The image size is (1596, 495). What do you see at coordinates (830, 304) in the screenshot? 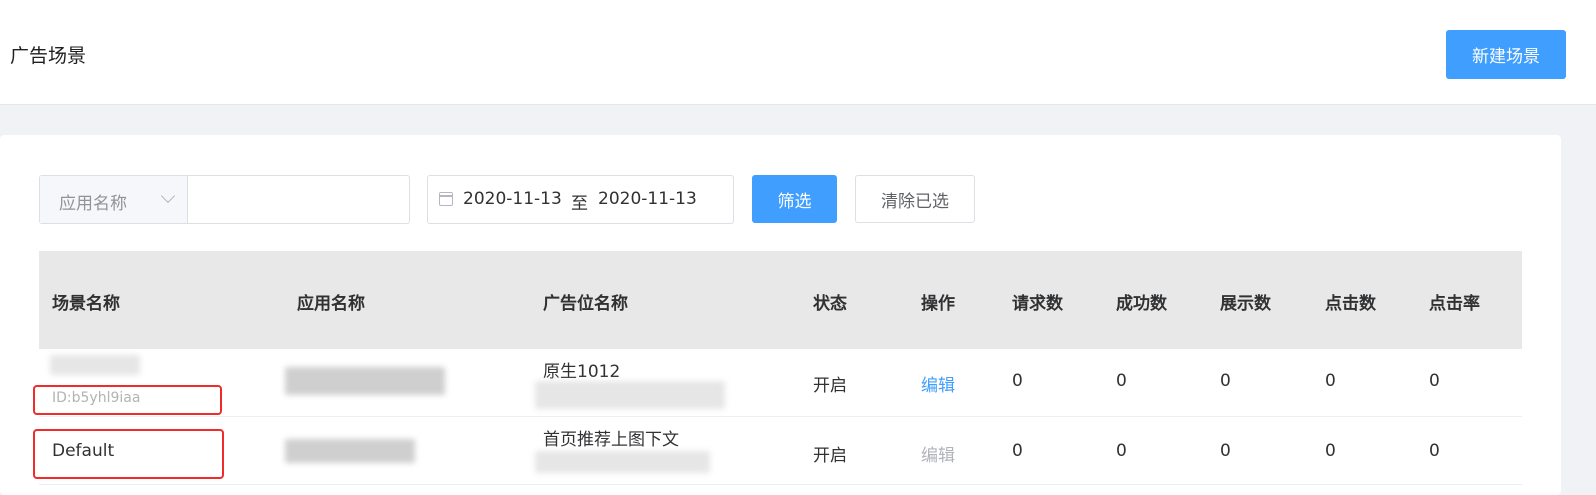
I see `column-header-status: 状态` at bounding box center [830, 304].